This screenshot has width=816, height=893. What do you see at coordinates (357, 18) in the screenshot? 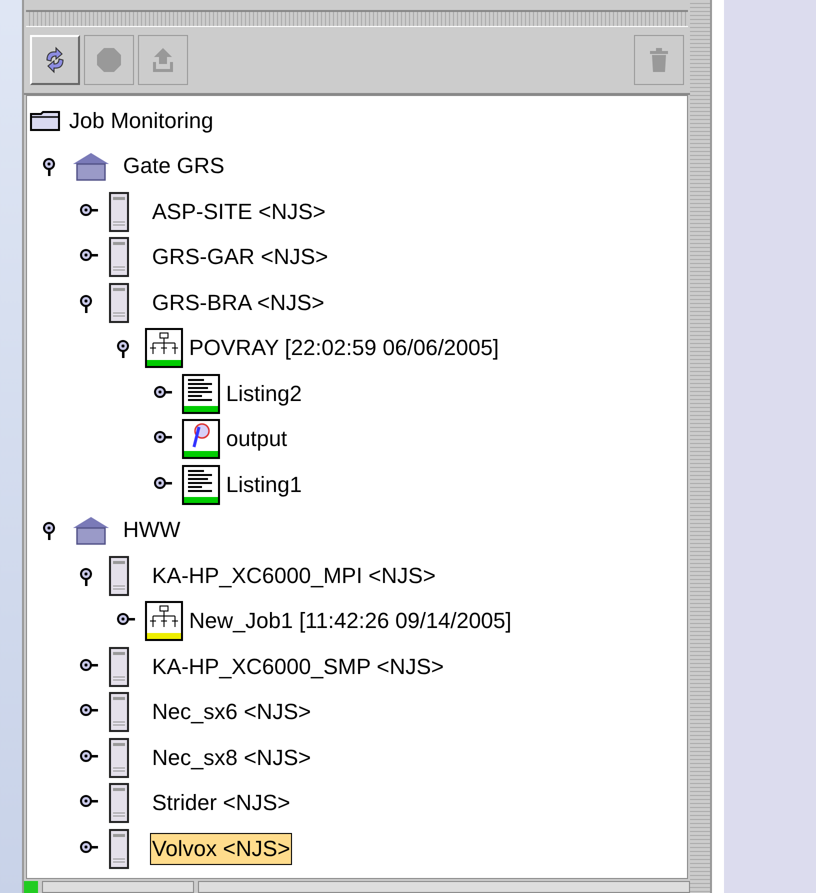
I see `drag-grip` at bounding box center [357, 18].